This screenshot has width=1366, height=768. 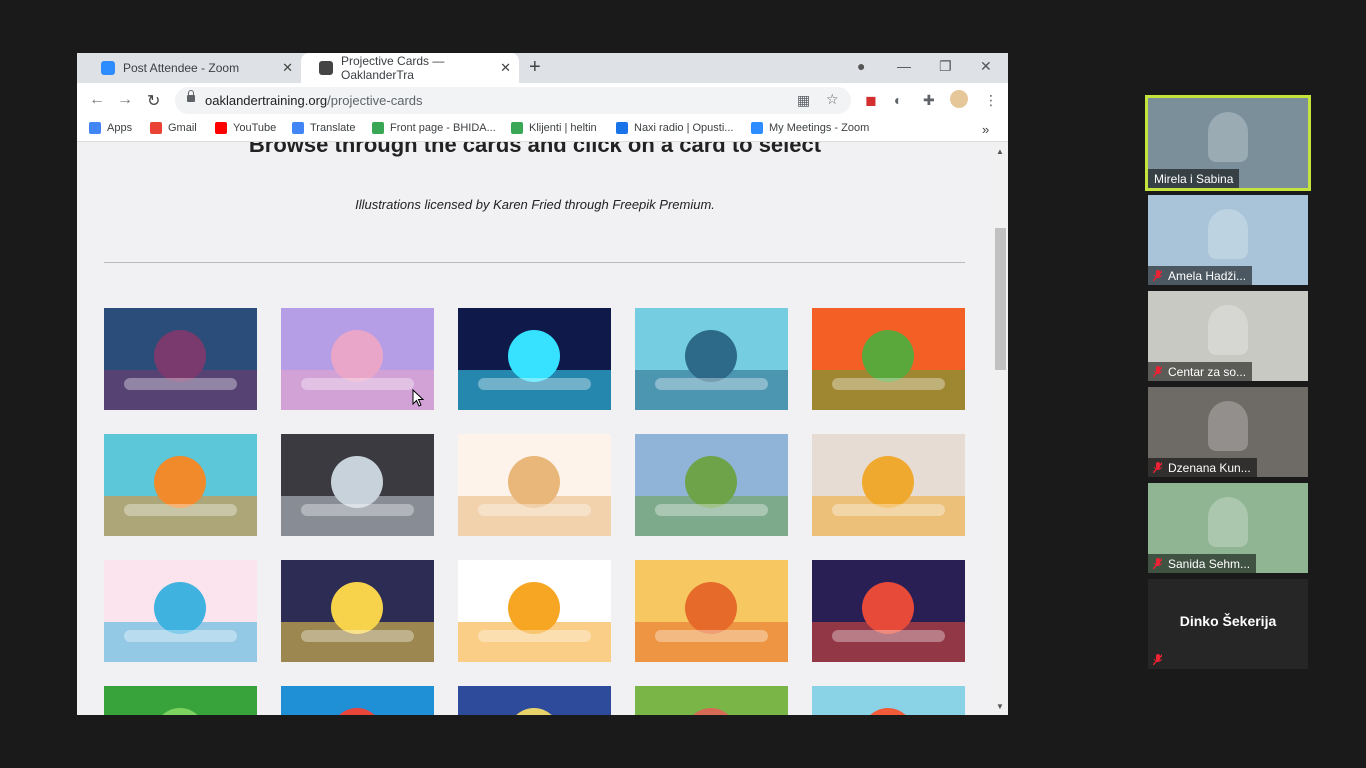 I want to click on card-coral, so click(x=357, y=700).